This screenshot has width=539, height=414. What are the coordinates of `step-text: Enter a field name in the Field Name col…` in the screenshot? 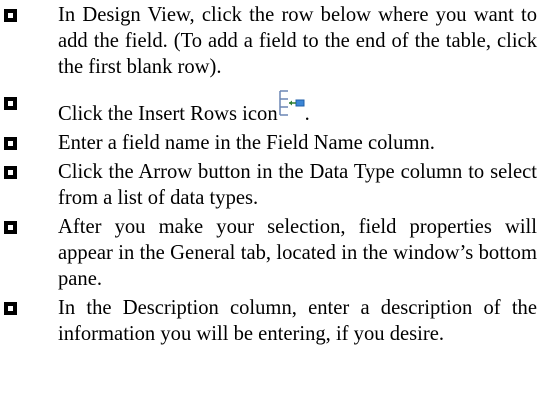 It's located at (246, 143).